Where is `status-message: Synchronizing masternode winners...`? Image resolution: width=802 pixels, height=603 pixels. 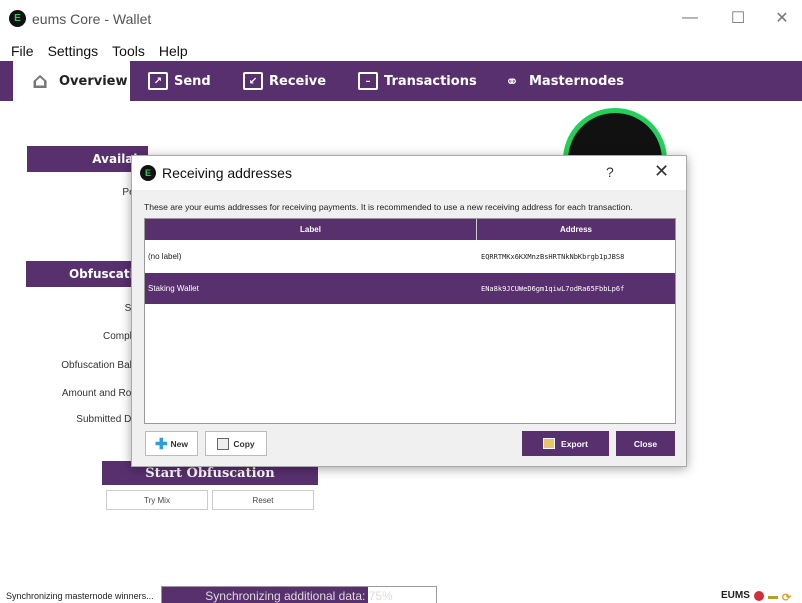
status-message: Synchronizing masternode winners... is located at coordinates (80, 596).